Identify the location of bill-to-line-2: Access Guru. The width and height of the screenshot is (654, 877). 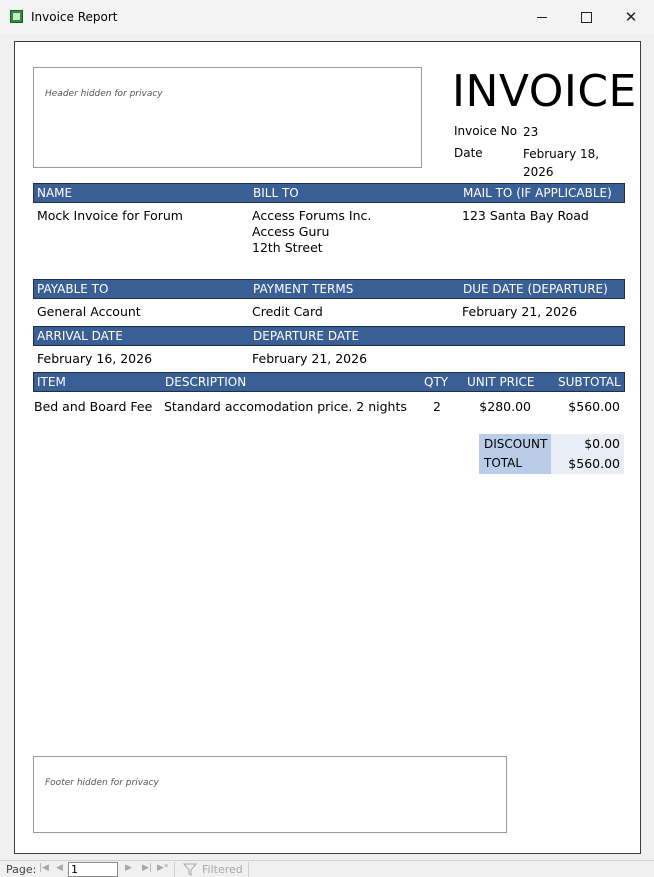
(291, 231).